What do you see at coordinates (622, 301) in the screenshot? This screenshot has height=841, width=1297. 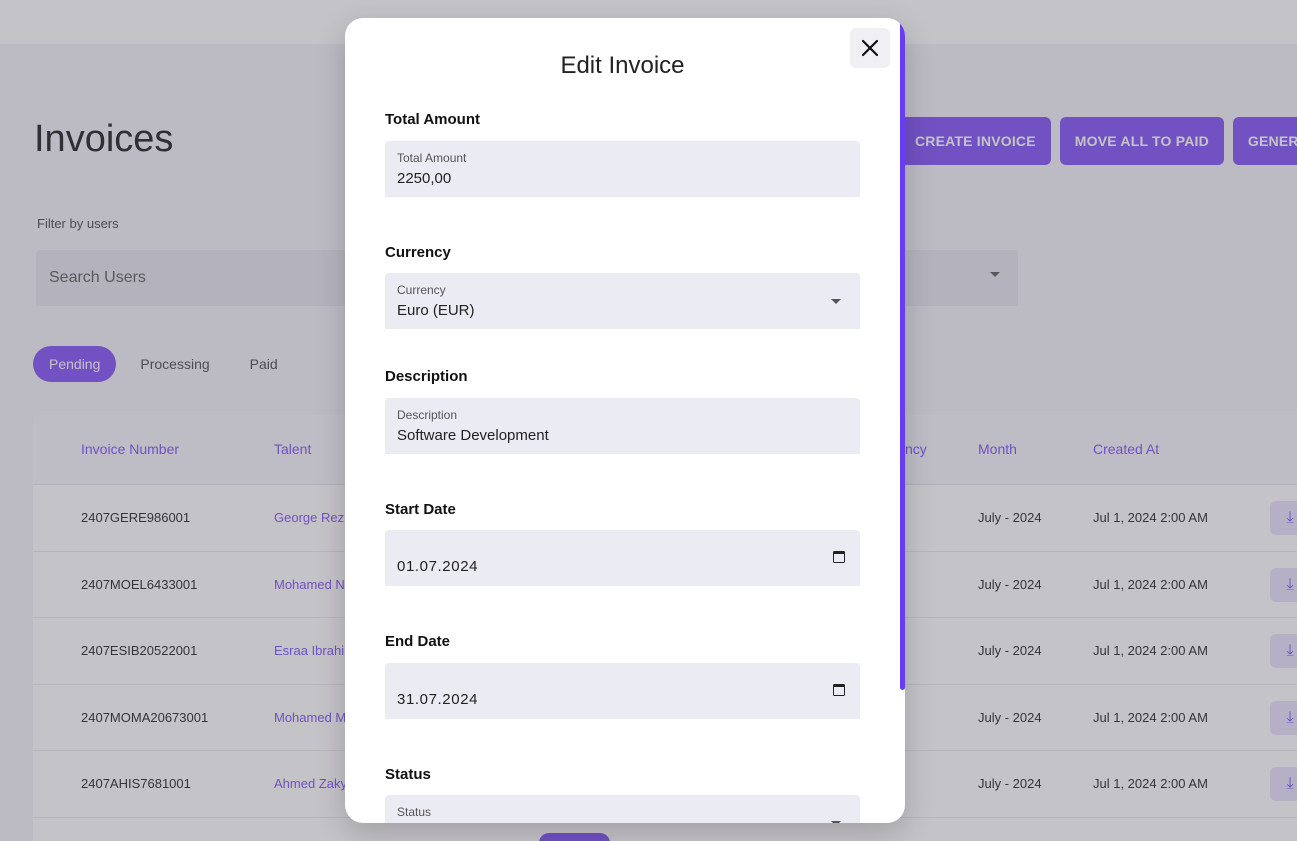 I see `currency-select: Currency Euro (EUR)` at bounding box center [622, 301].